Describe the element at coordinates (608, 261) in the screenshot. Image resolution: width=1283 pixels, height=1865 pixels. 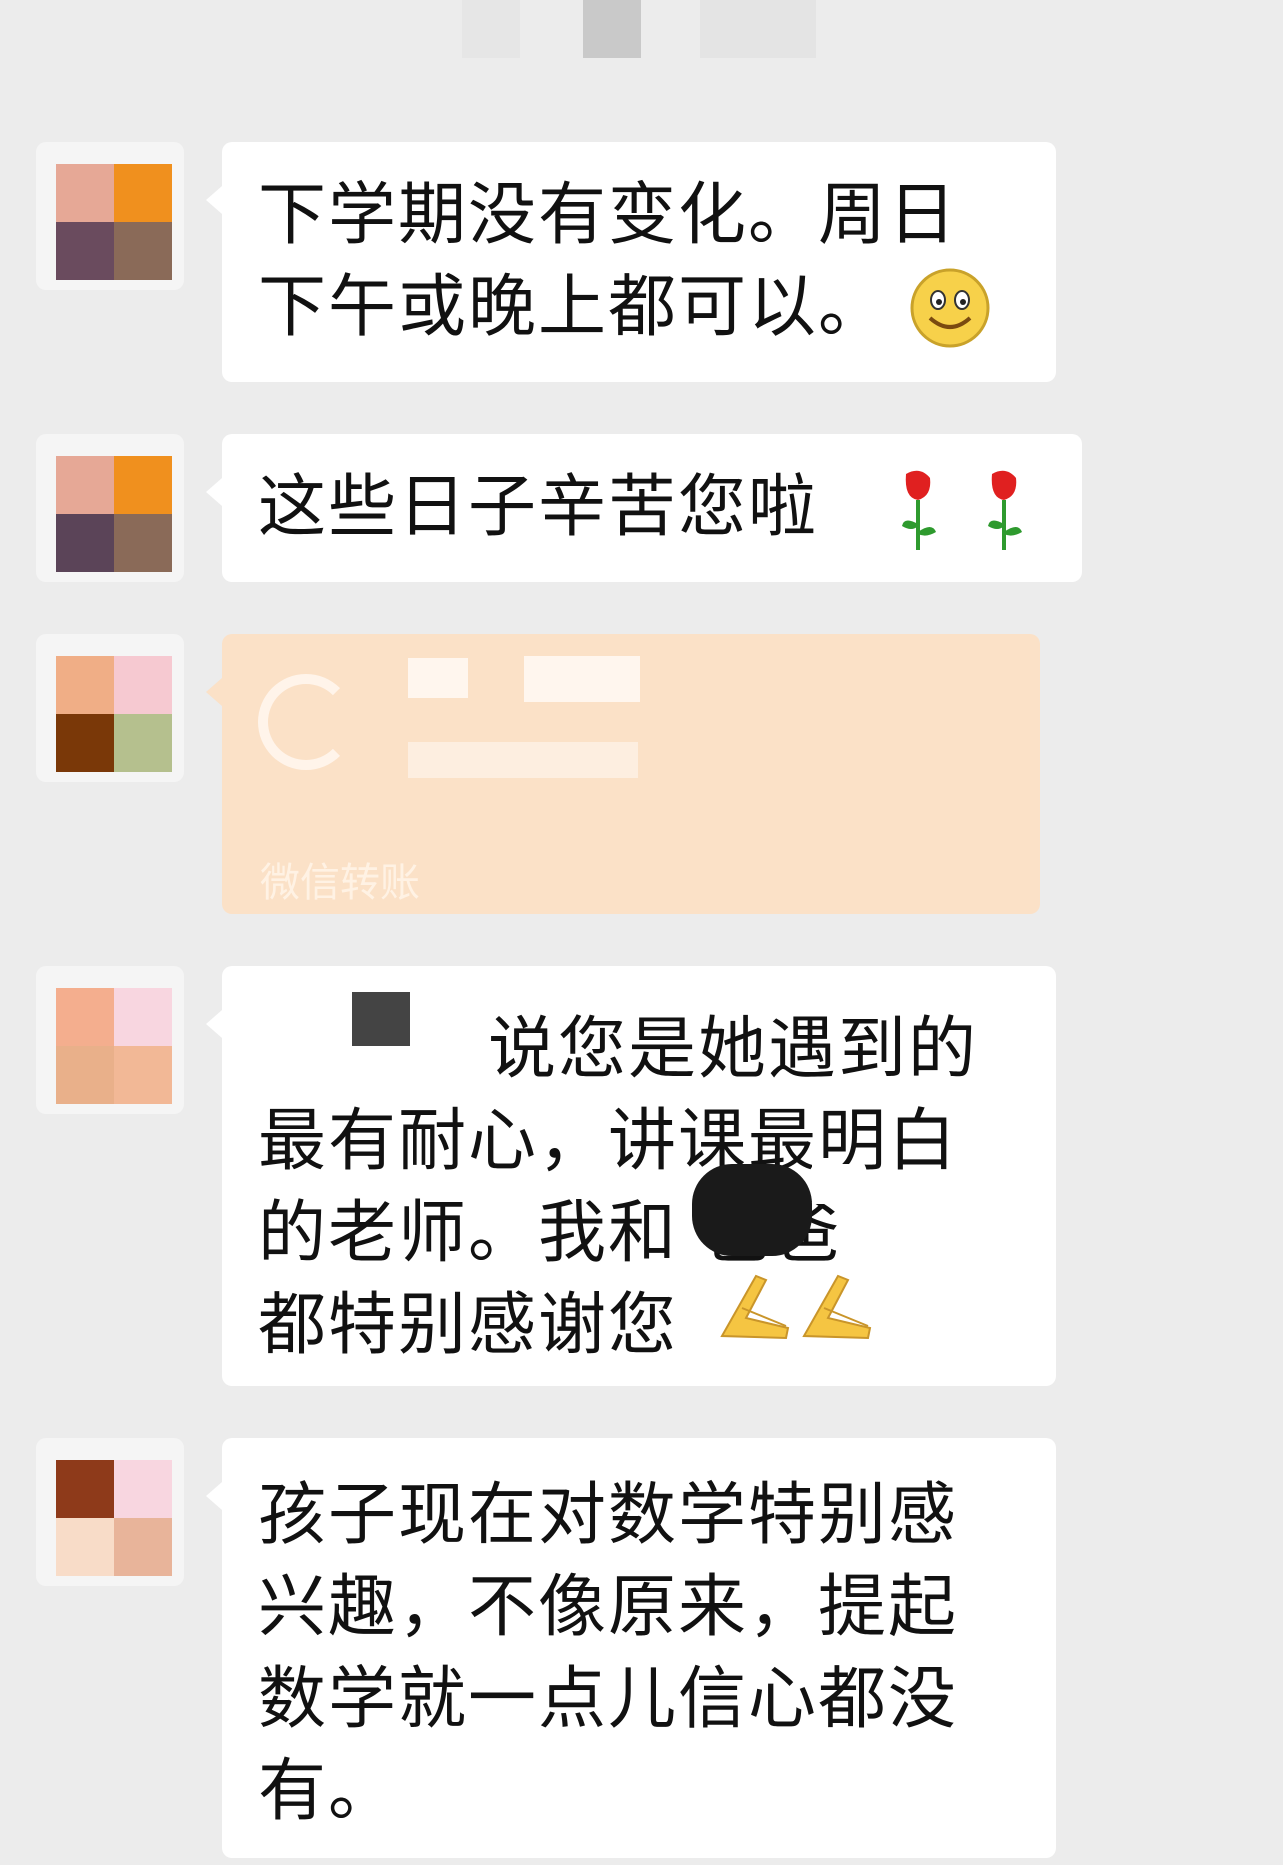
I see `message-text: 下学期没有变化。周日 下午或晚上都可以。` at that location.